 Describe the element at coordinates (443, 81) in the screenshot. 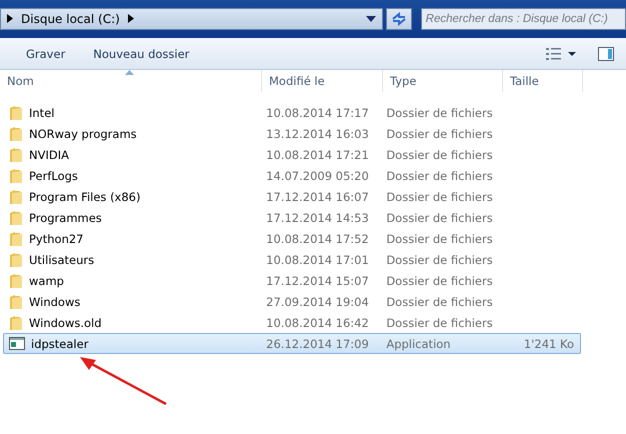

I see `column-header: Type` at that location.